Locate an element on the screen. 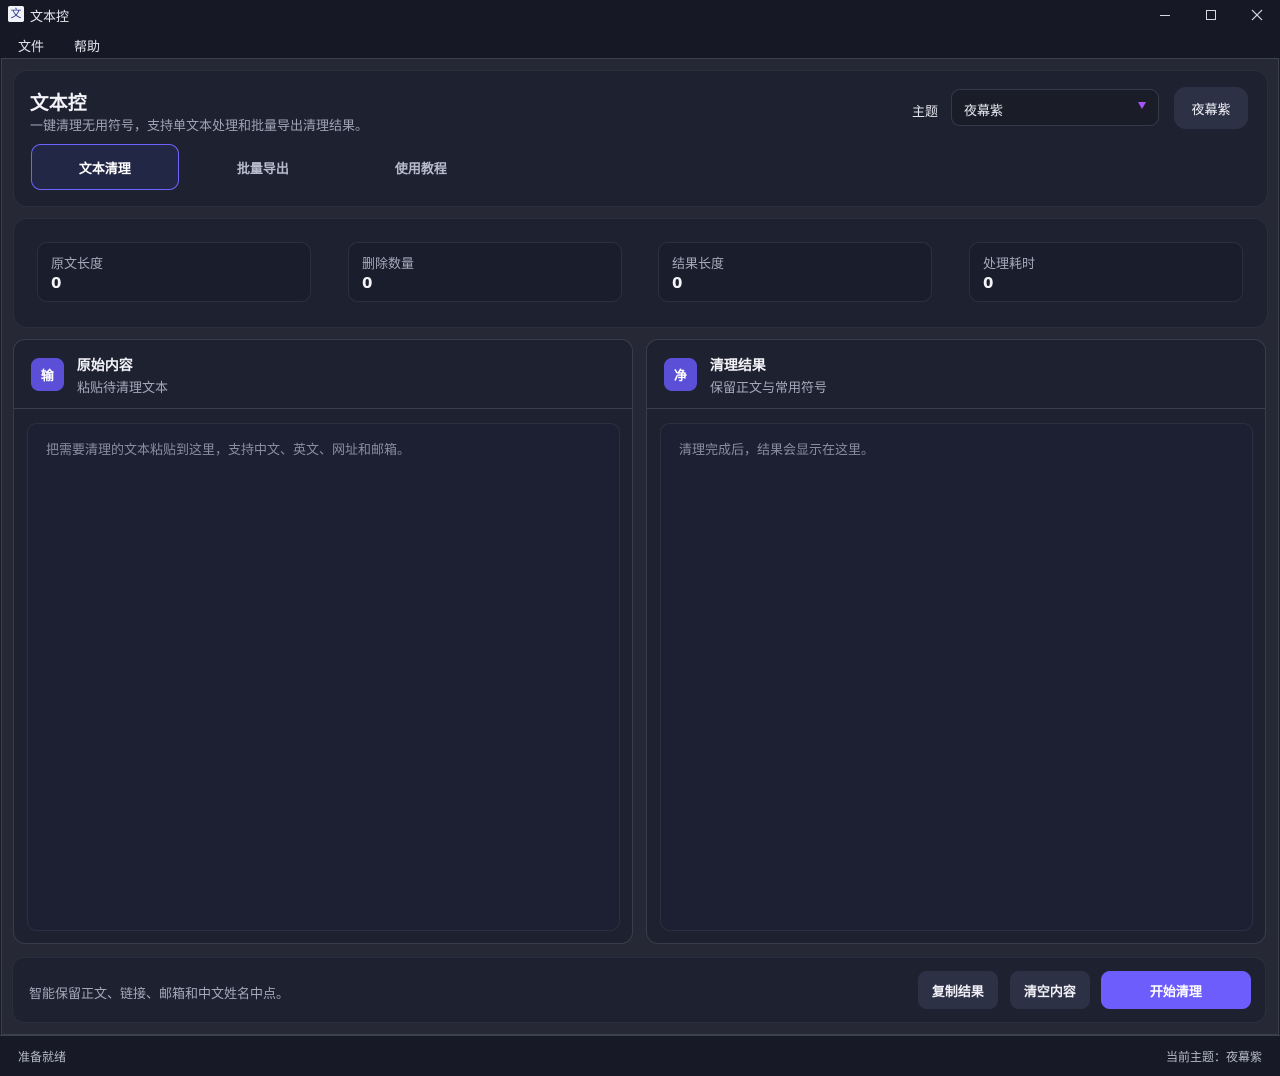 This screenshot has width=1280, height=1076. menu-help: 帮助 is located at coordinates (87, 45).